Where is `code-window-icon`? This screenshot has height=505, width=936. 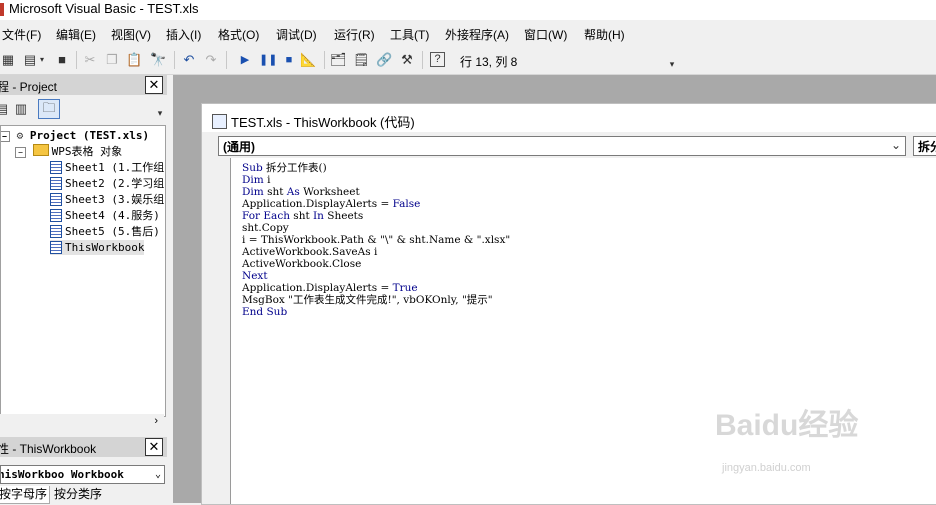 code-window-icon is located at coordinates (219, 121).